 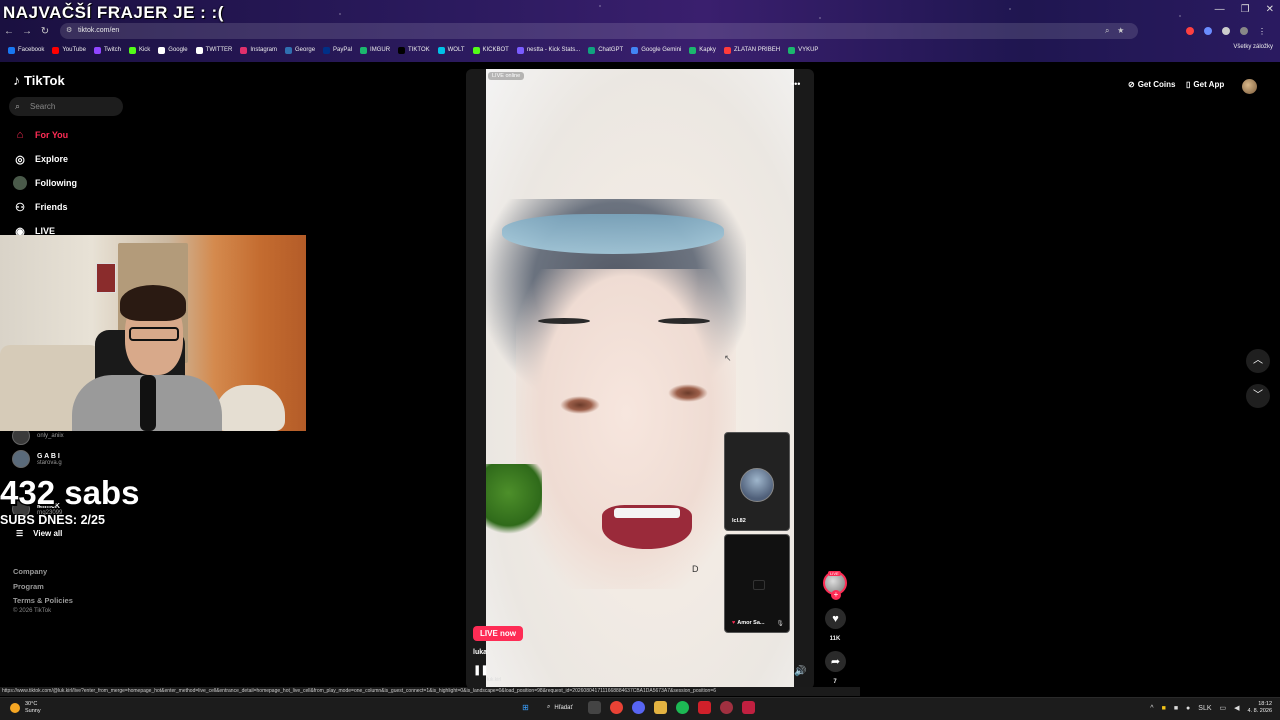 What do you see at coordinates (660, 707) in the screenshot?
I see `file-explorer-icon` at bounding box center [660, 707].